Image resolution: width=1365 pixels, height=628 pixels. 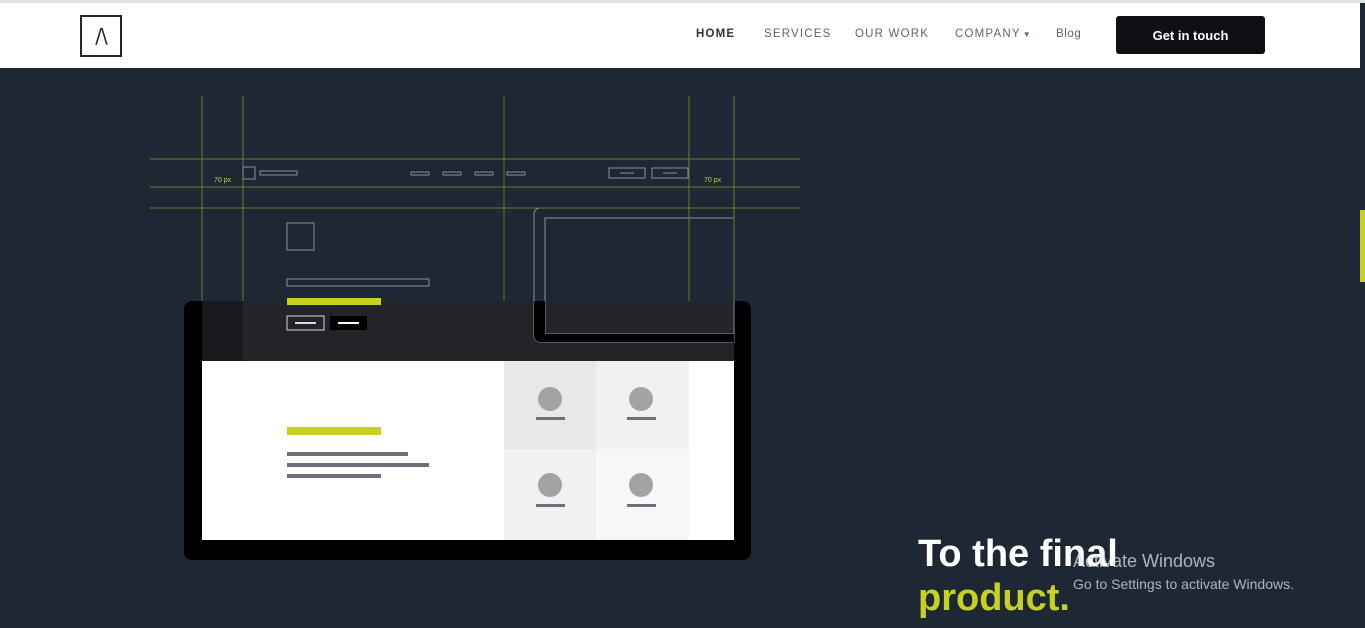 I want to click on wireframe-hero, so click(x=358, y=254).